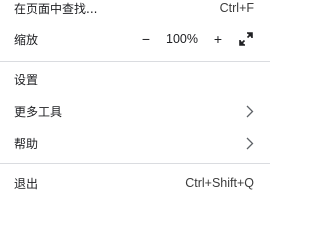 This screenshot has height=240, width=320. What do you see at coordinates (135, 183) in the screenshot?
I see `menu-item-exit: 退出 Ctrl+Shift+Q` at bounding box center [135, 183].